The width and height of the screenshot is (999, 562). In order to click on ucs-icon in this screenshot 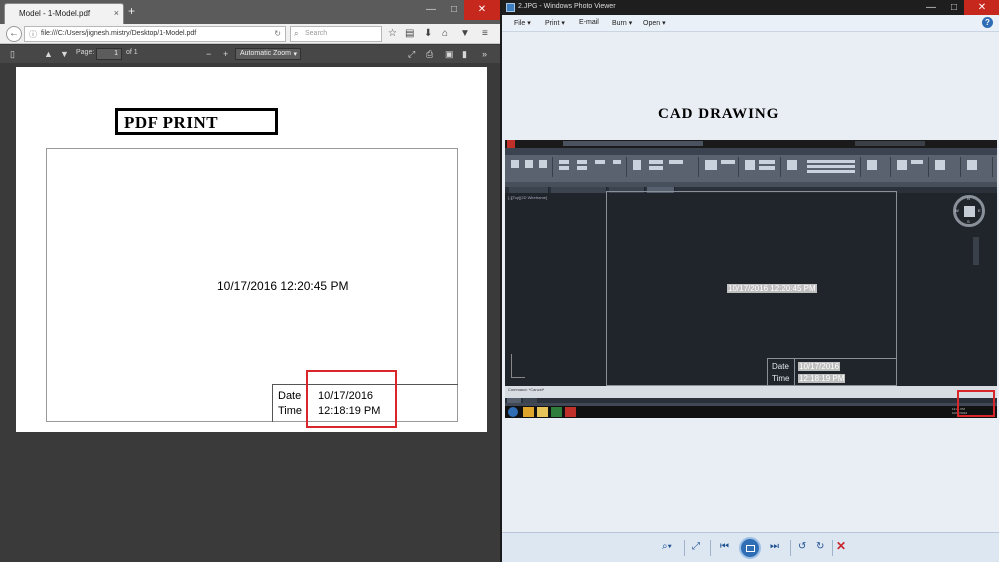, I will do `click(518, 366)`.